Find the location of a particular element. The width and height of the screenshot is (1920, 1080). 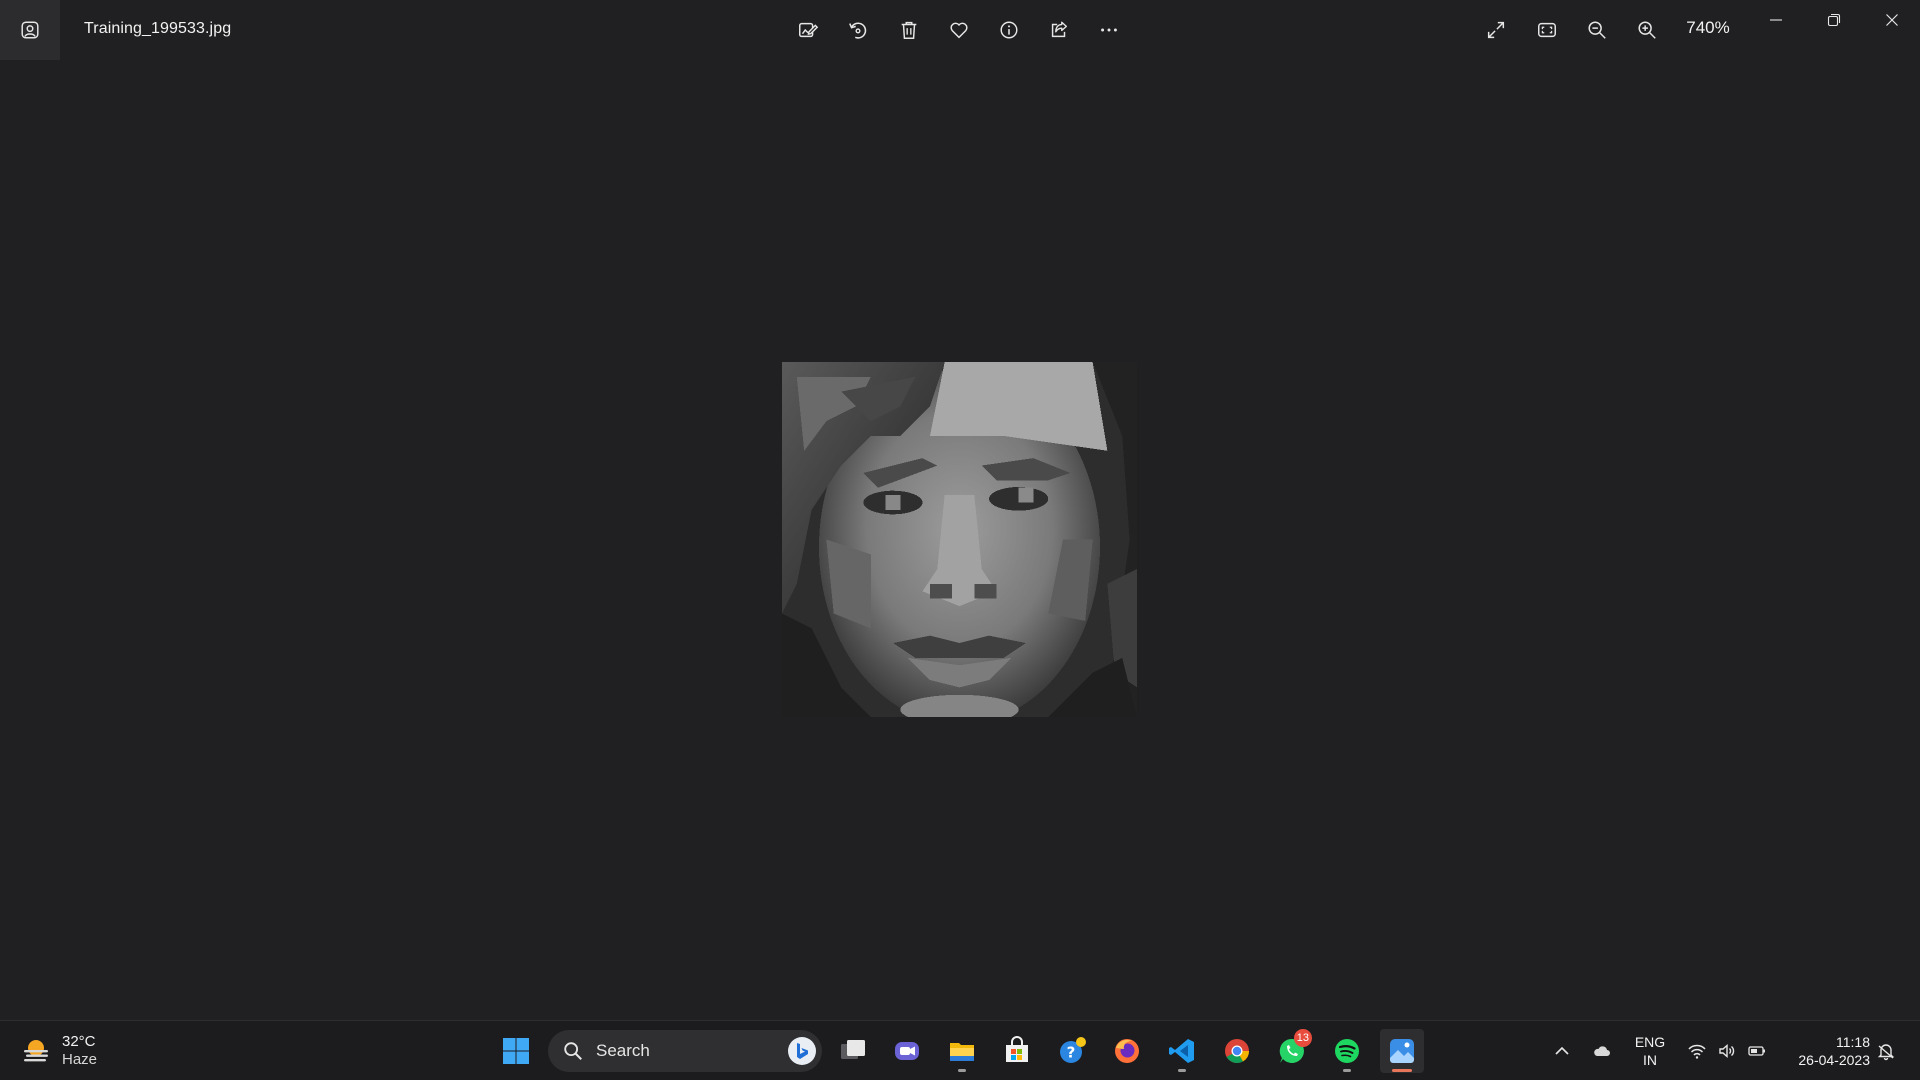

battery-icon is located at coordinates (1756, 1051).